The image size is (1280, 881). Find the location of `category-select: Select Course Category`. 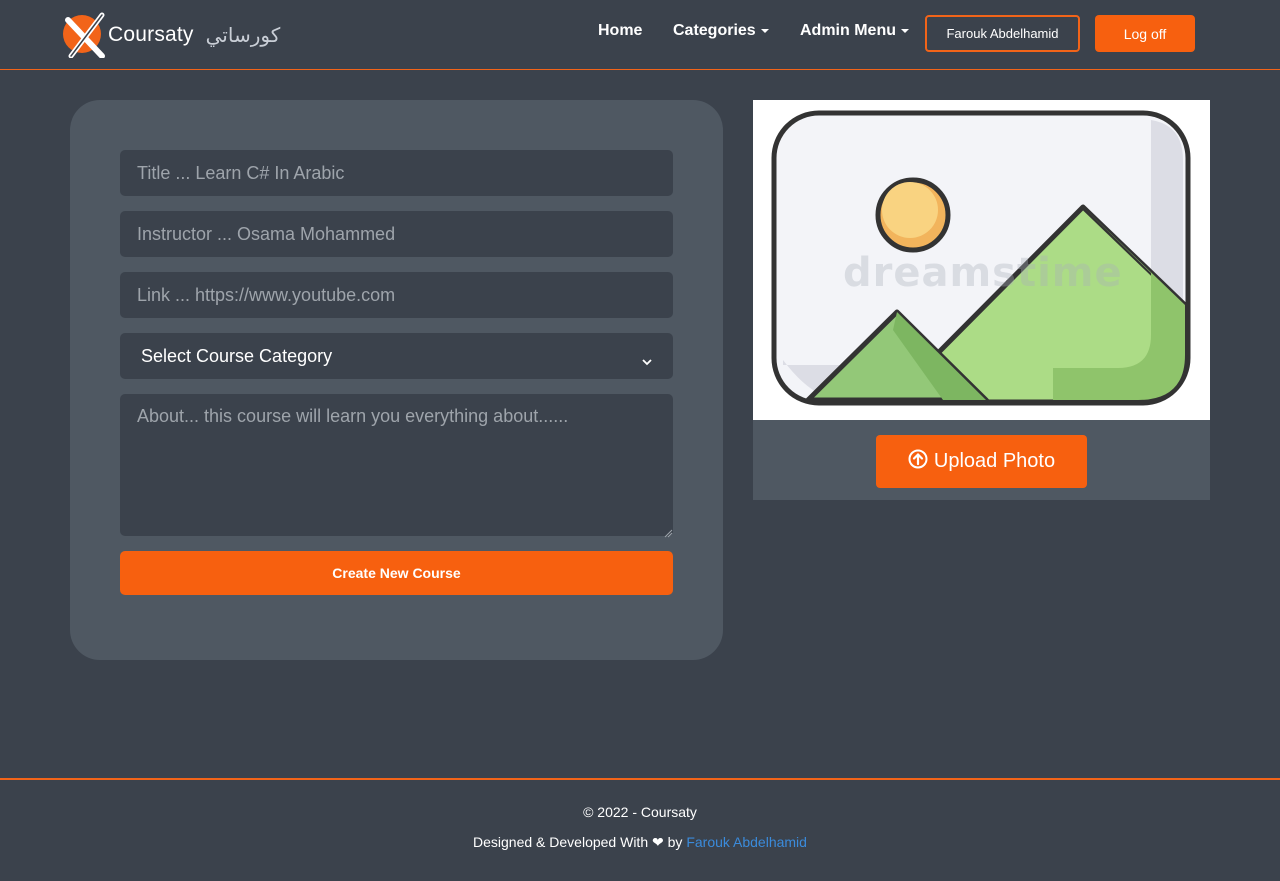

category-select: Select Course Category is located at coordinates (396, 356).